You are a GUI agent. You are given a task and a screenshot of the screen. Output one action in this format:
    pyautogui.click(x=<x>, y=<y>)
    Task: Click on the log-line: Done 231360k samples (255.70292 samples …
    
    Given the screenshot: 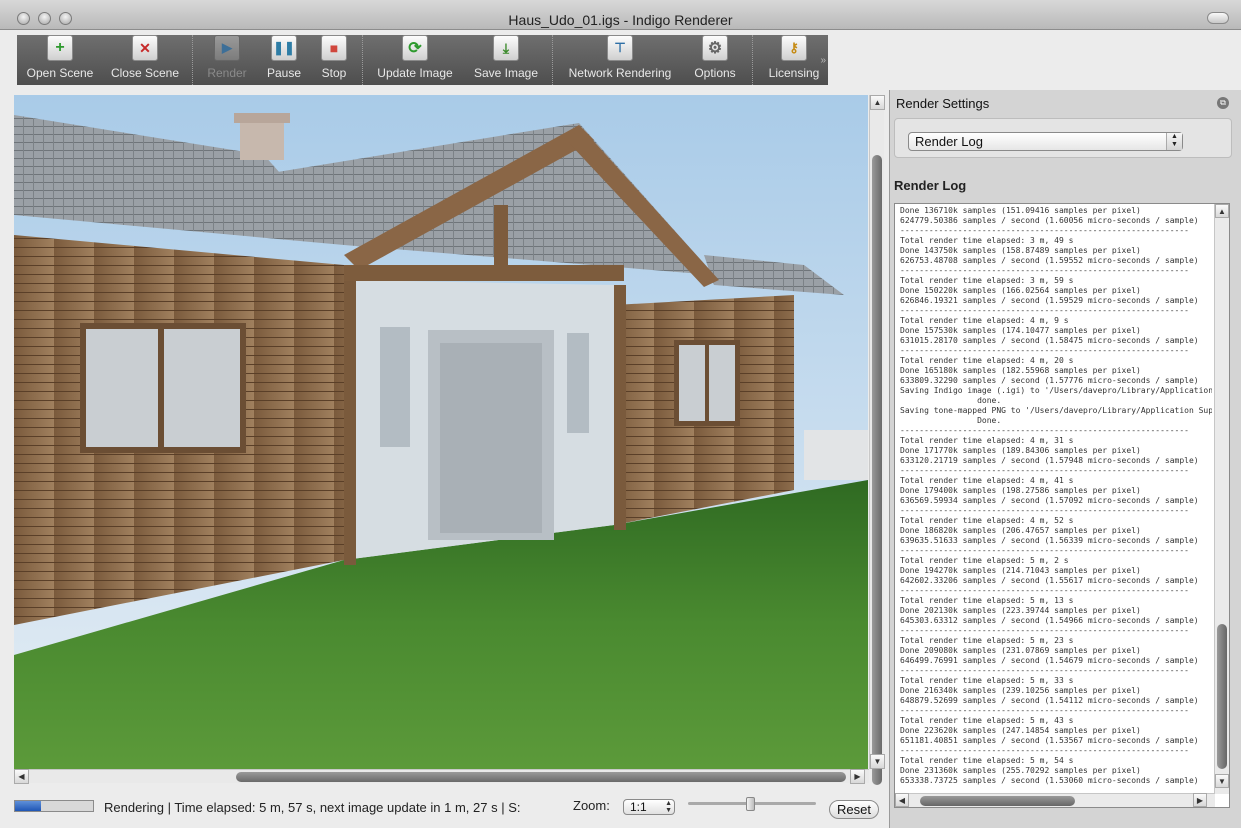 What is the action you would take?
    pyautogui.click(x=1020, y=770)
    